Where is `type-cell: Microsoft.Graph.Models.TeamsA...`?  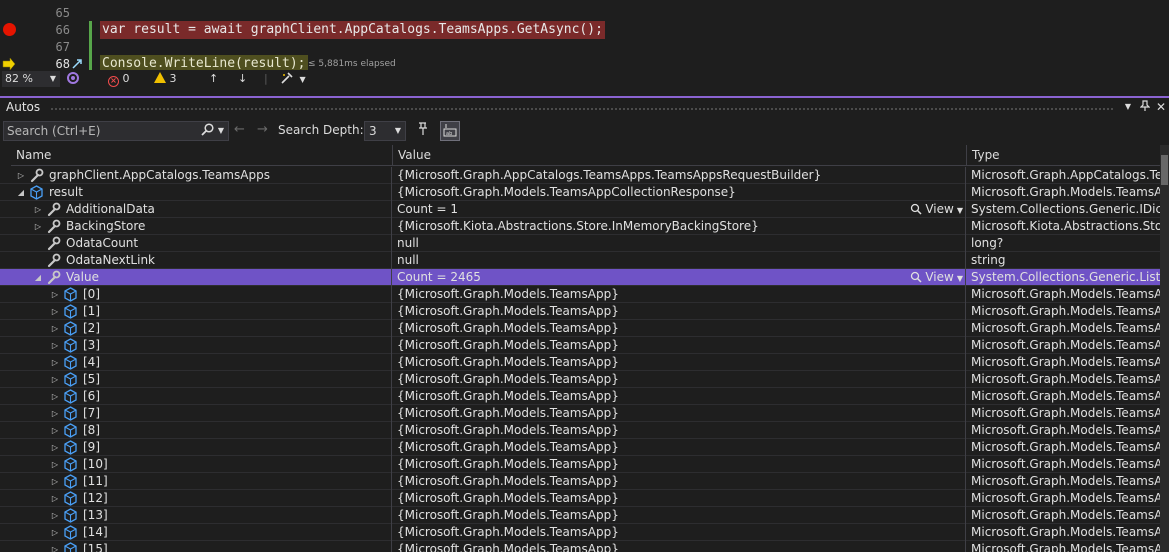
type-cell: Microsoft.Graph.Models.TeamsA... is located at coordinates (1063, 192).